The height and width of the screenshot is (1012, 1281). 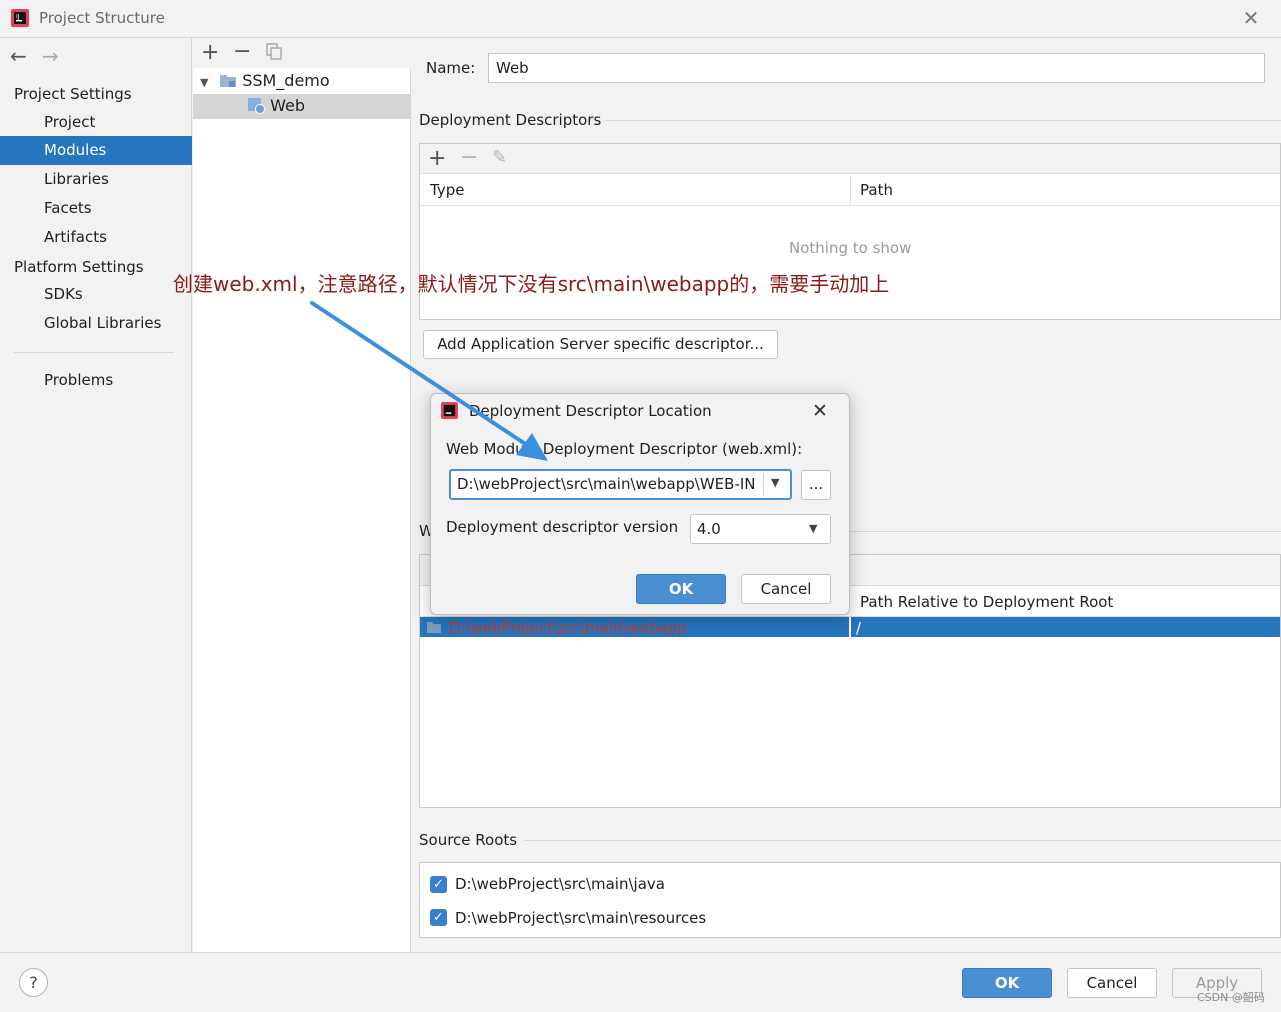 I want to click on tree-row-web: Web, so click(x=276, y=105).